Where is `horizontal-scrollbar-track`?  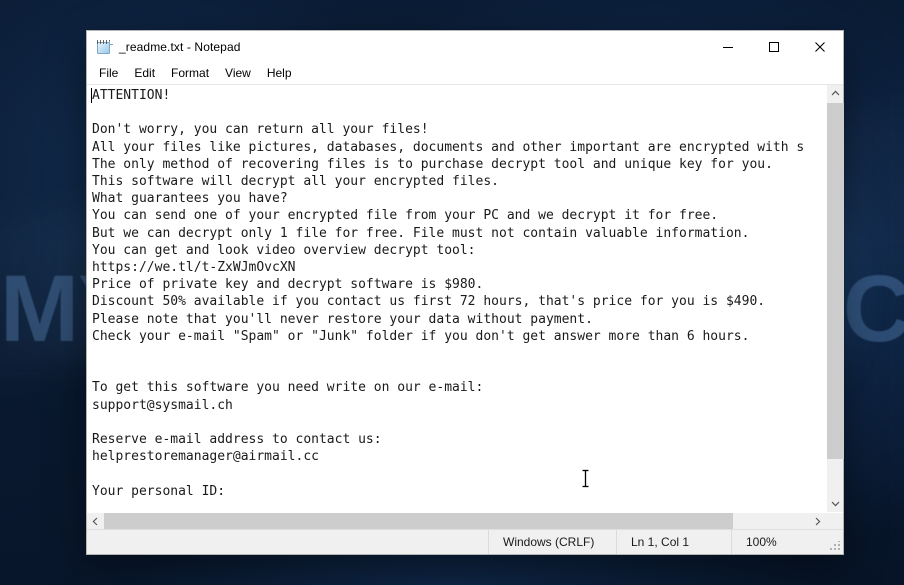 horizontal-scrollbar-track is located at coordinates (456, 521).